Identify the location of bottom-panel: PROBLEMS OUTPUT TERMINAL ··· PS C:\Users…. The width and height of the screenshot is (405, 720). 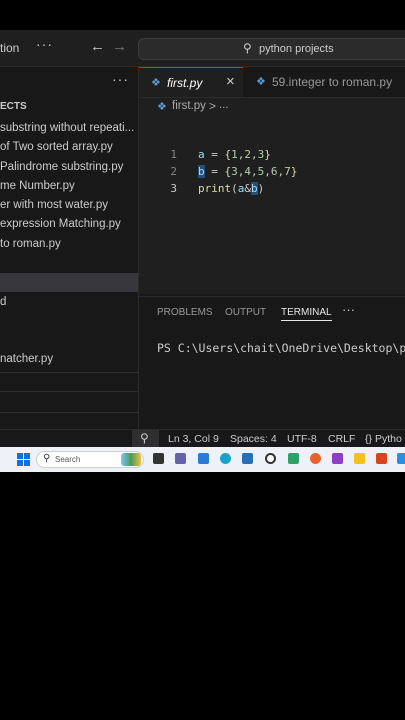
(272, 366).